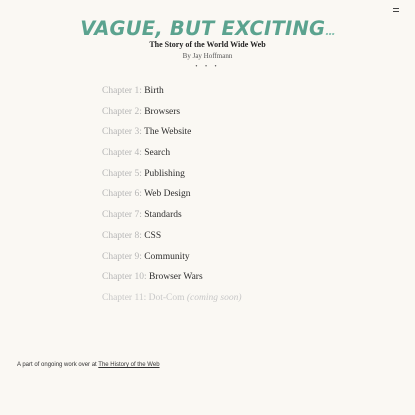 The image size is (415, 415). I want to click on chapter-link-9: Chapter 9: Community, so click(172, 260).